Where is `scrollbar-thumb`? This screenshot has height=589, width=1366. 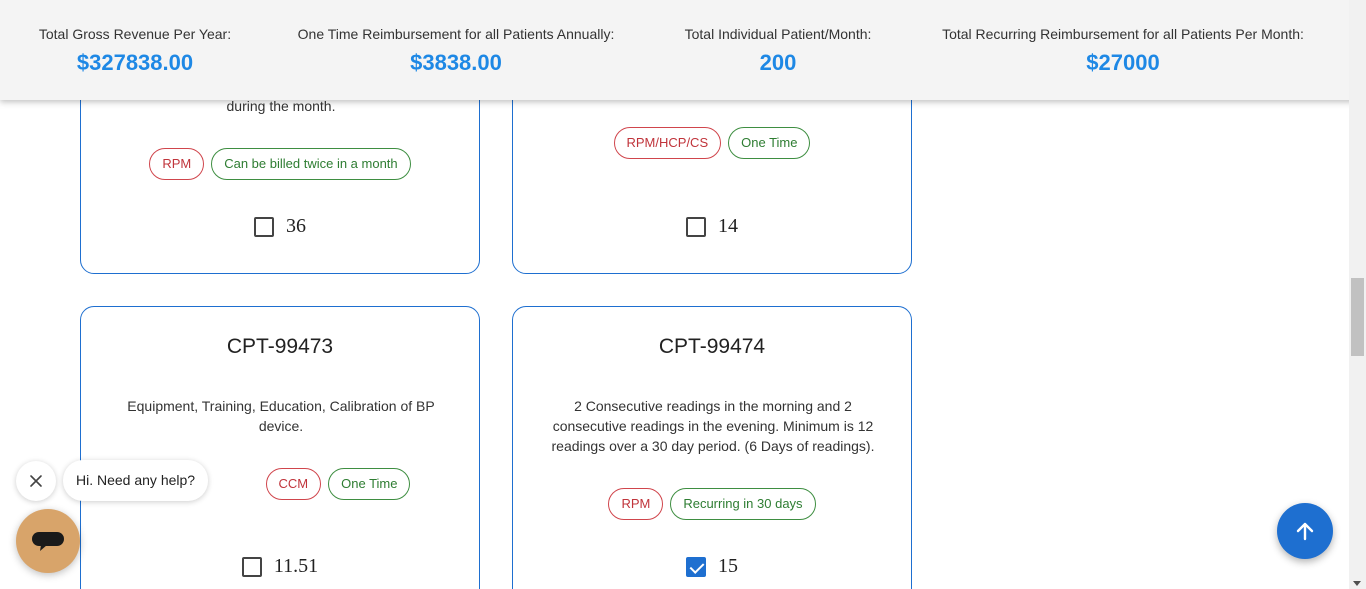
scrollbar-thumb is located at coordinates (1357, 317).